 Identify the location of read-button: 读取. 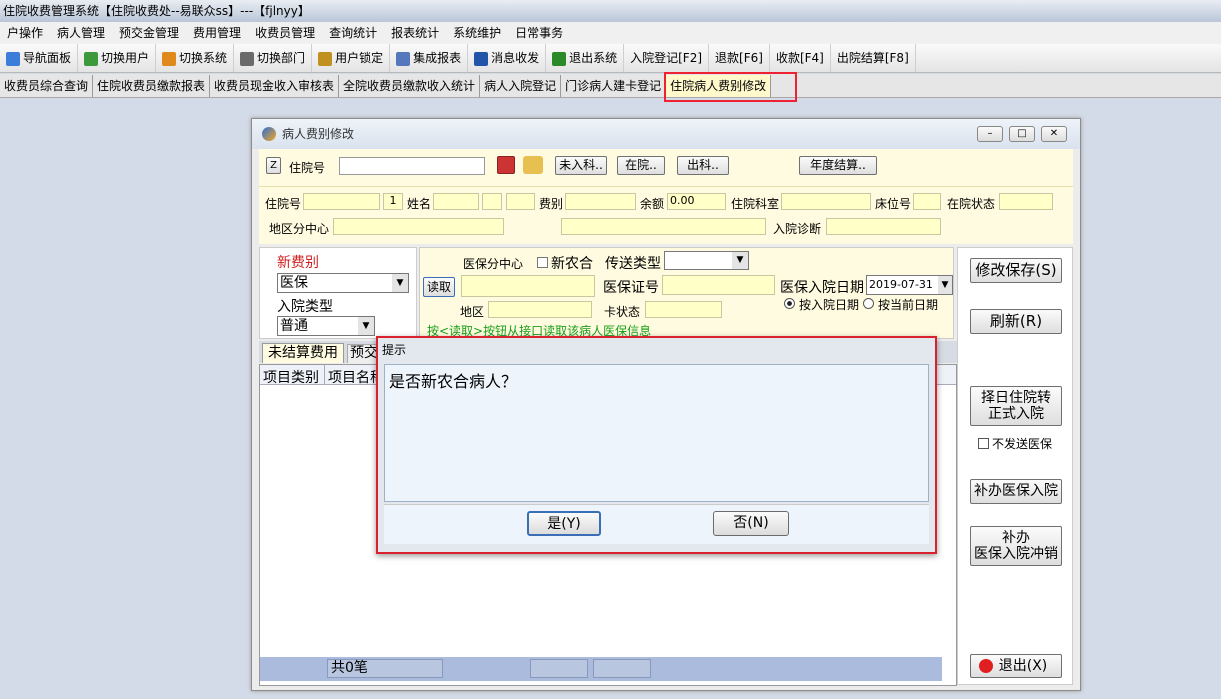
(439, 287).